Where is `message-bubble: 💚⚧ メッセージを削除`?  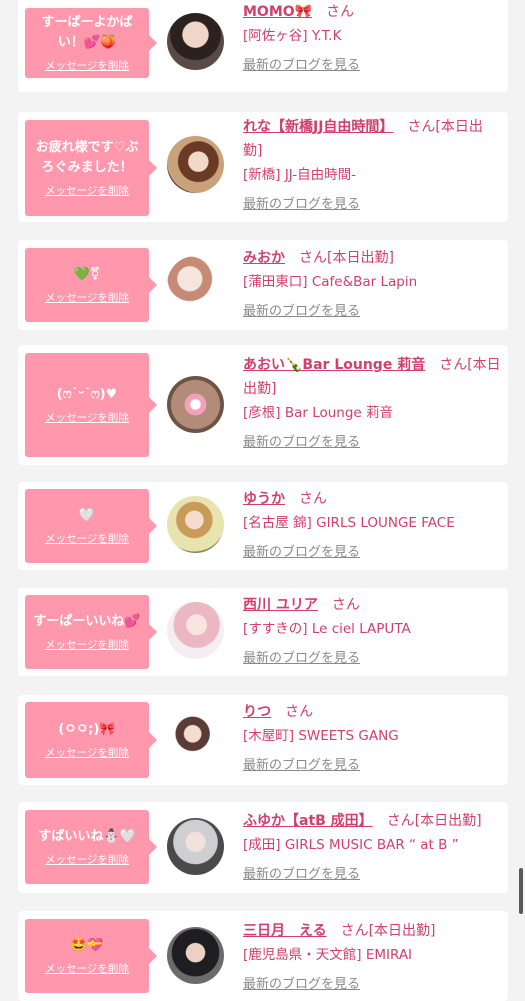
message-bubble: 💚⚧ メッセージを削除 is located at coordinates (91, 285).